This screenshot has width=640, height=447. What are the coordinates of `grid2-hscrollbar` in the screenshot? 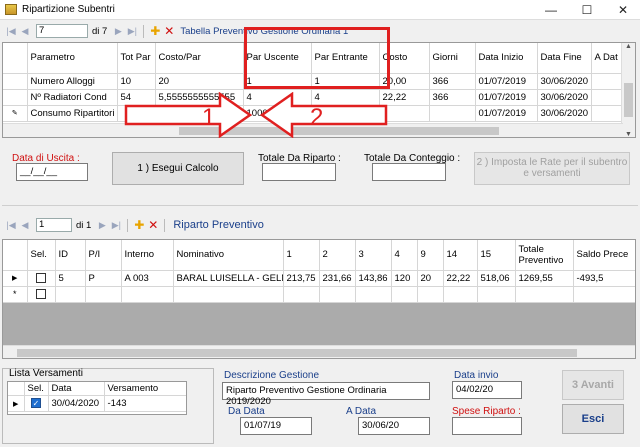 It's located at (319, 351).